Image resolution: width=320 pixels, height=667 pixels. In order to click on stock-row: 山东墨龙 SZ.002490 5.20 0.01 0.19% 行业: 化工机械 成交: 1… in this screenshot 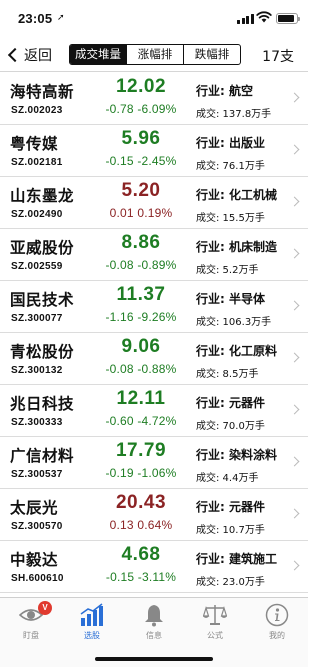, I will do `click(154, 203)`.